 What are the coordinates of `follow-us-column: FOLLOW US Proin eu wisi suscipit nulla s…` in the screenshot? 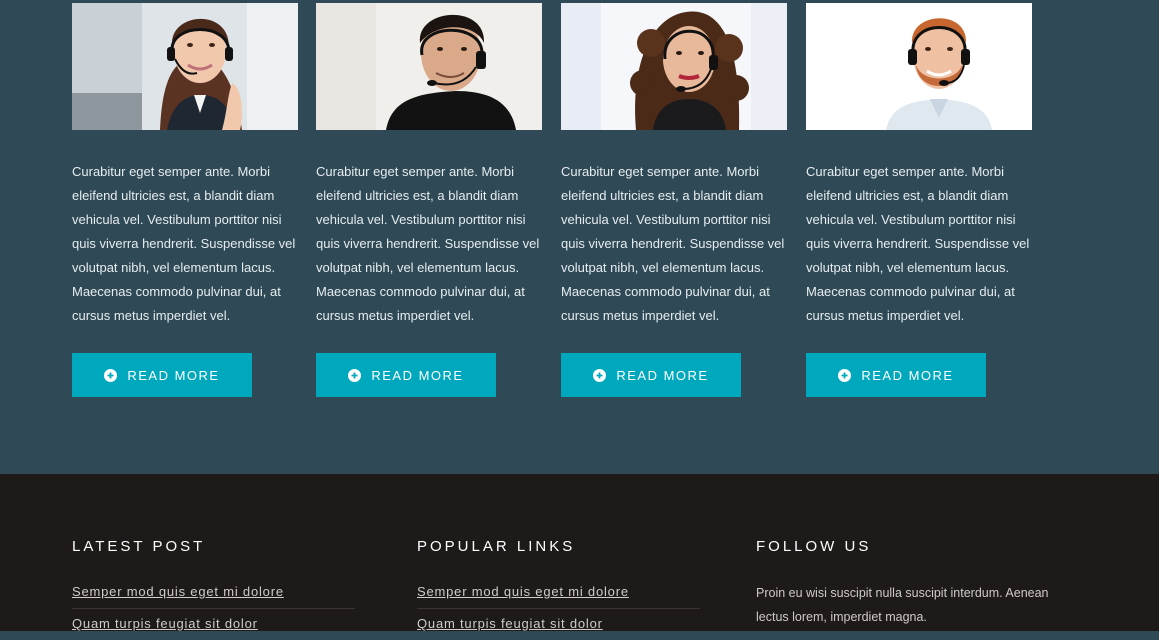 It's located at (906, 583).